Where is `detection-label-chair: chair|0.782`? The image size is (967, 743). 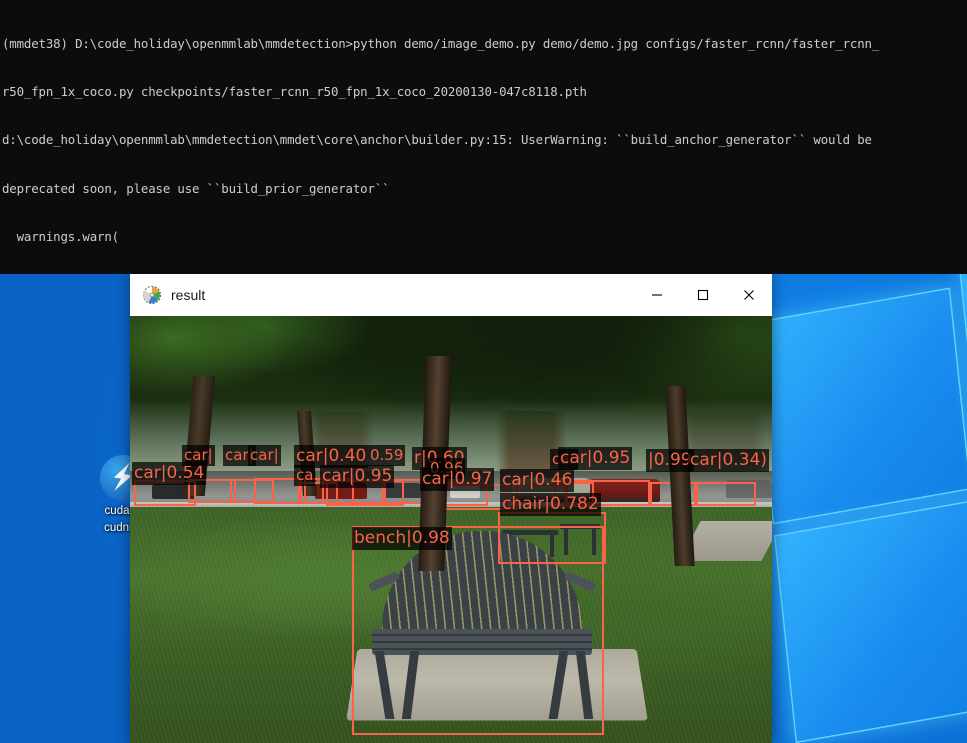 detection-label-chair: chair|0.782 is located at coordinates (550, 504).